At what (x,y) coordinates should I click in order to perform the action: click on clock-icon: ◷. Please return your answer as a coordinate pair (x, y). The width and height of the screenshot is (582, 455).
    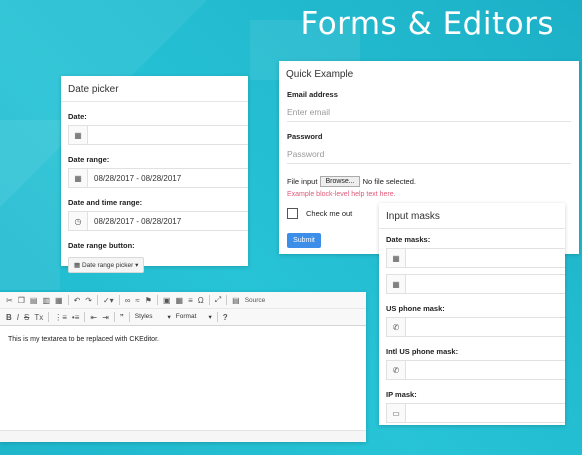
    Looking at the image, I should click on (78, 221).